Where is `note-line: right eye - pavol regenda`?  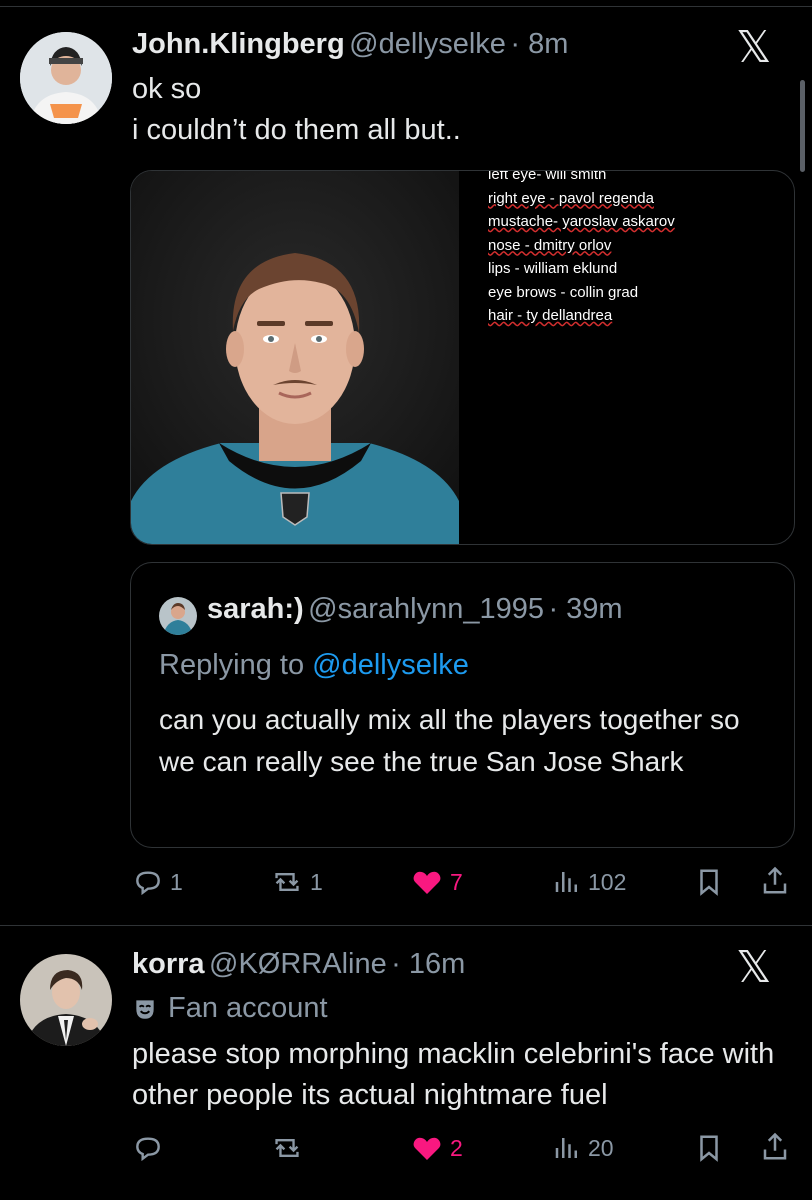 note-line: right eye - pavol regenda is located at coordinates (571, 198).